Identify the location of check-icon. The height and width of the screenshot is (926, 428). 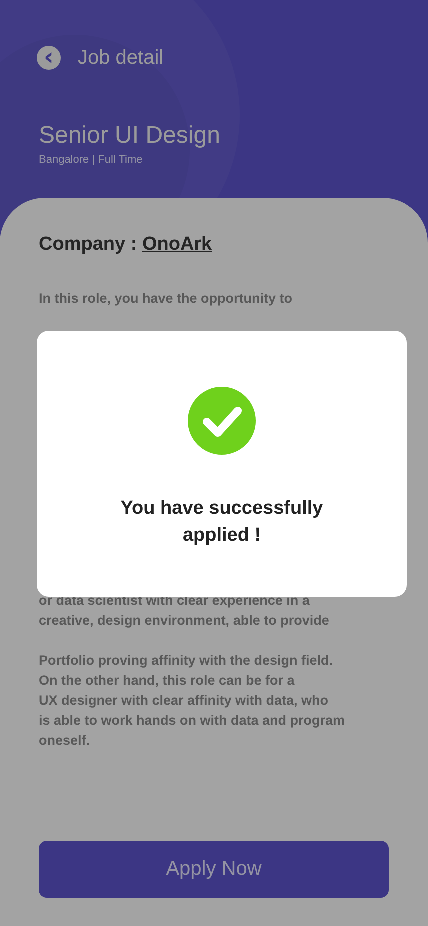
(222, 421).